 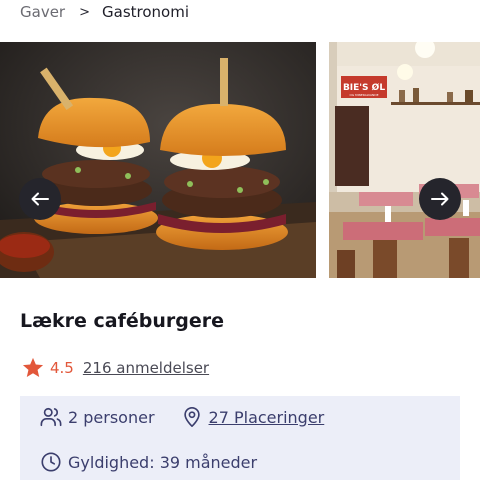 I want to click on info-row-validity: Gyldighed: 39 måneder, so click(x=148, y=462).